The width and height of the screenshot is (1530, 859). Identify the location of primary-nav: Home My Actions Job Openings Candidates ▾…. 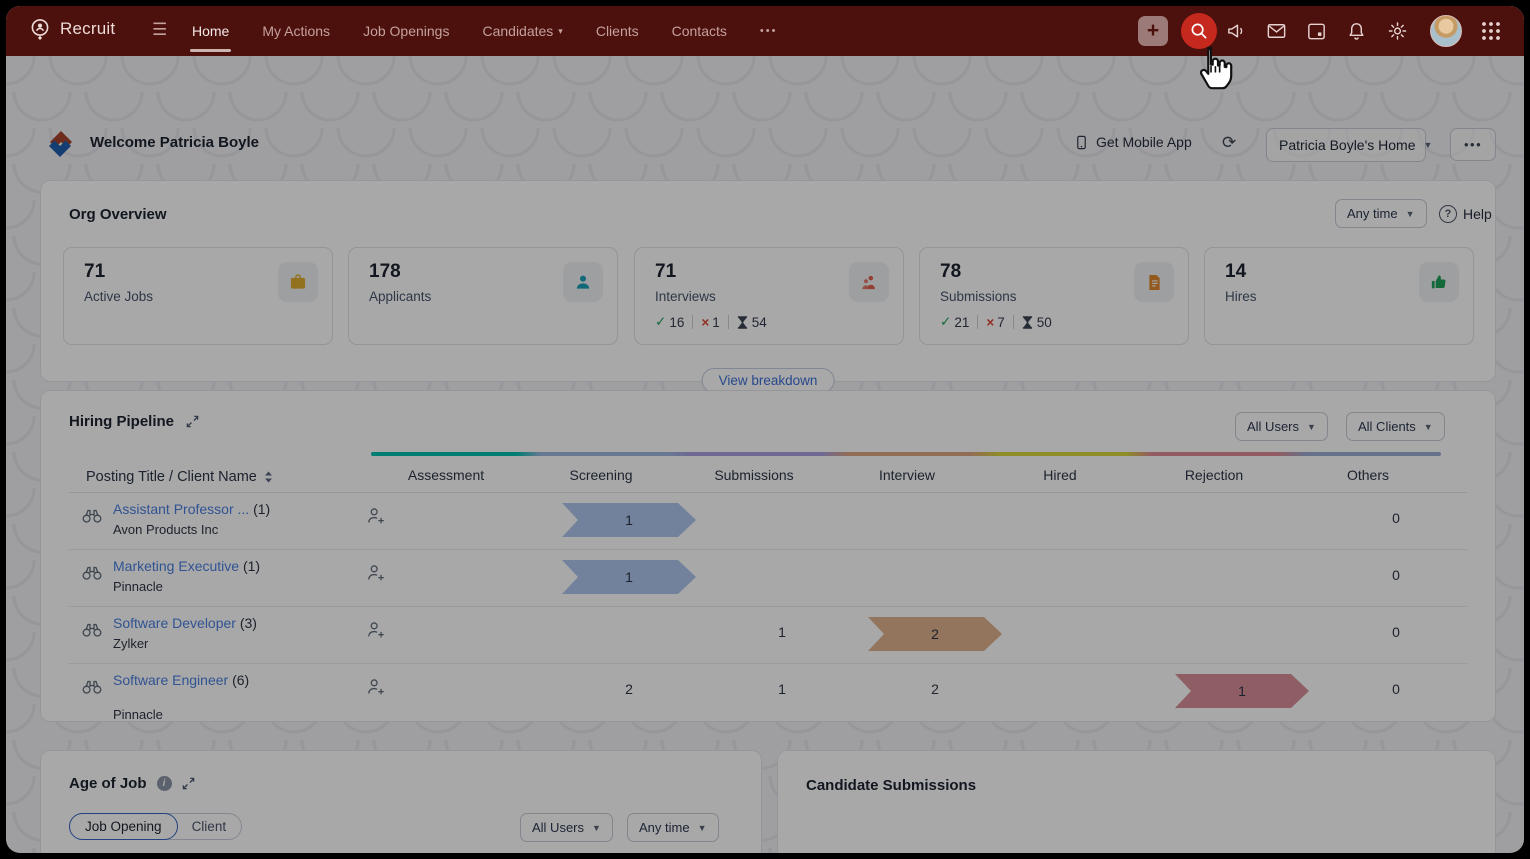
(483, 31).